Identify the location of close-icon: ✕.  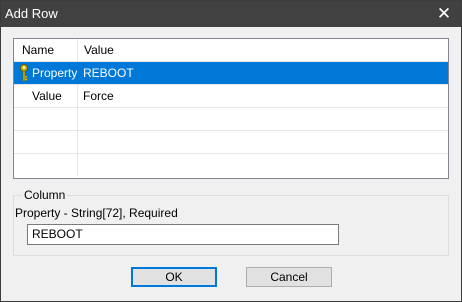
(444, 13).